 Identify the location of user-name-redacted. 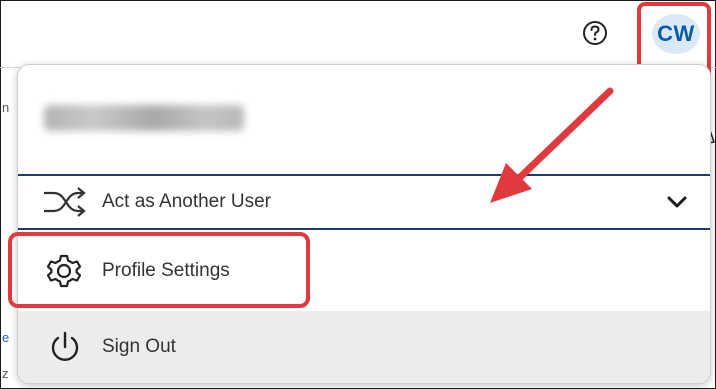
(144, 118).